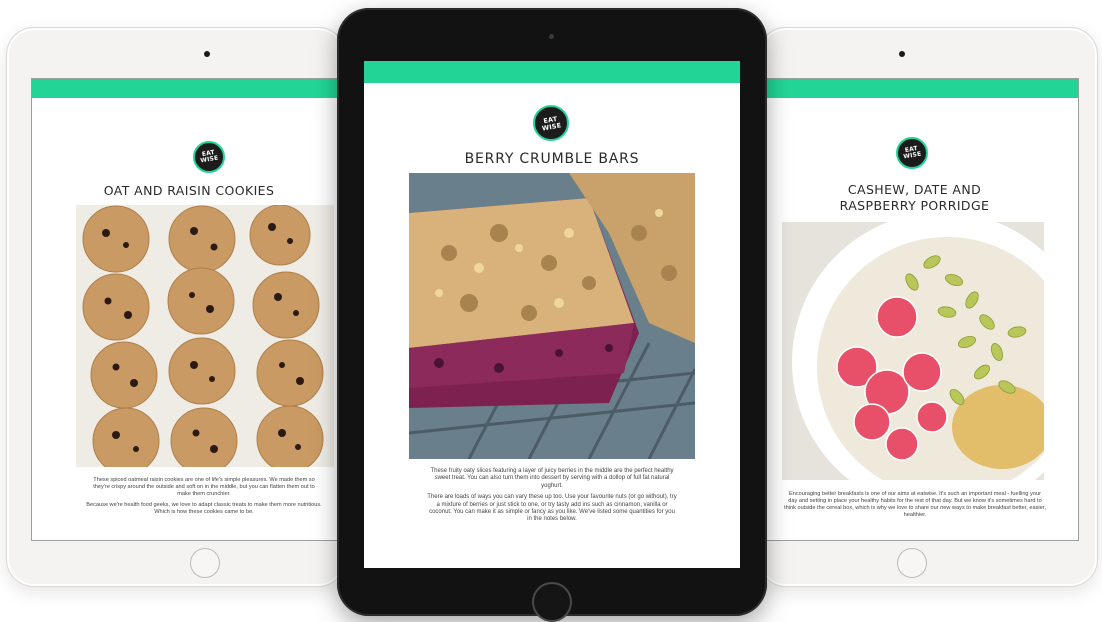 This screenshot has height=622, width=1102. I want to click on recipe-photo-porridge, so click(913, 351).